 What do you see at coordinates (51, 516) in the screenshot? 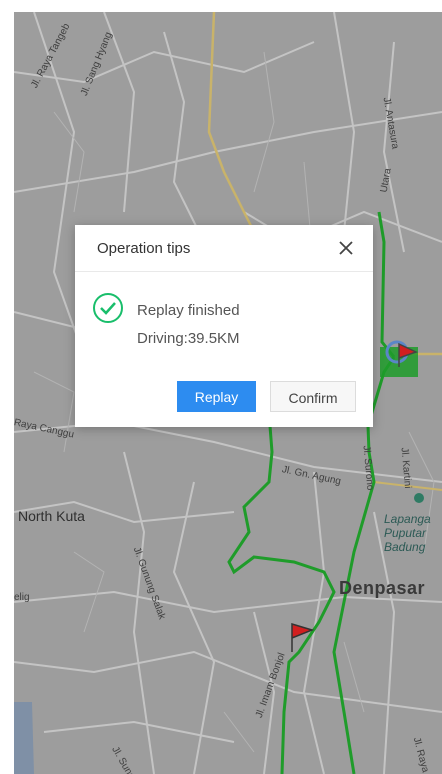
I see `map-label: North Kuta` at bounding box center [51, 516].